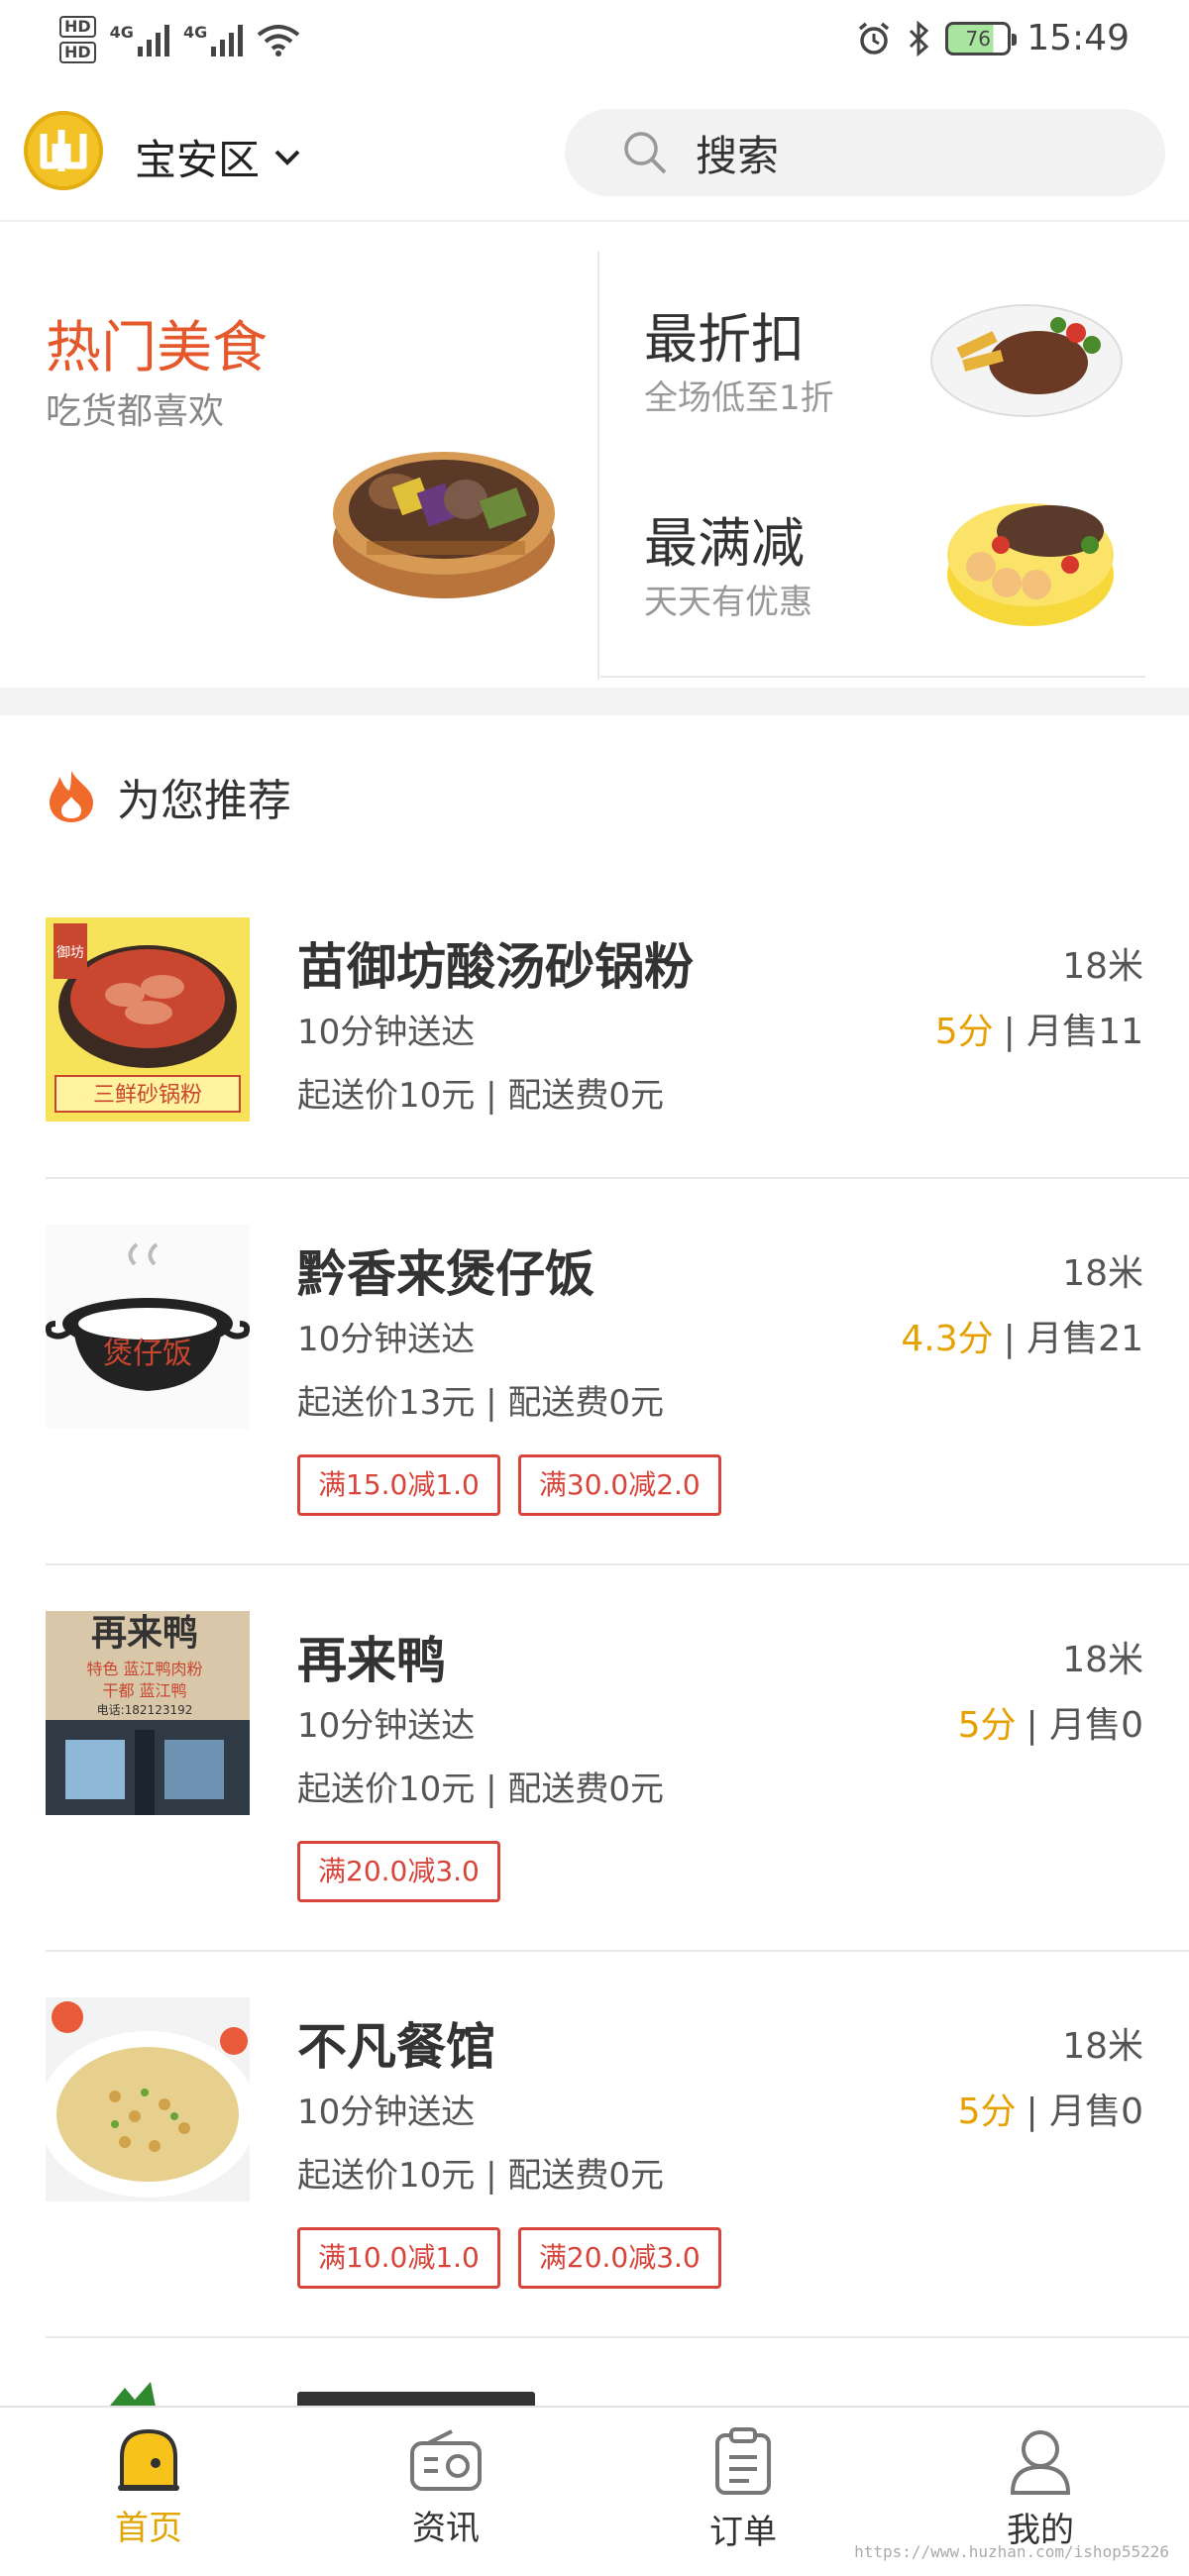  I want to click on tab-orders-label: 订单, so click(743, 2533).